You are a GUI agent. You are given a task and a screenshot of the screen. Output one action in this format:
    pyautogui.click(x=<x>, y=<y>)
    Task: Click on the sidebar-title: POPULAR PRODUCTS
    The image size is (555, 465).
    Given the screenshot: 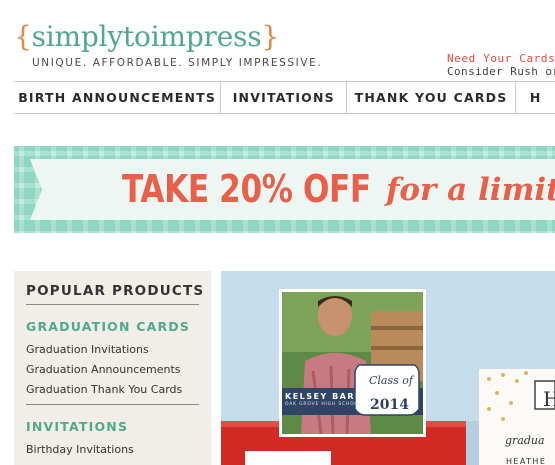 What is the action you would take?
    pyautogui.click(x=115, y=291)
    